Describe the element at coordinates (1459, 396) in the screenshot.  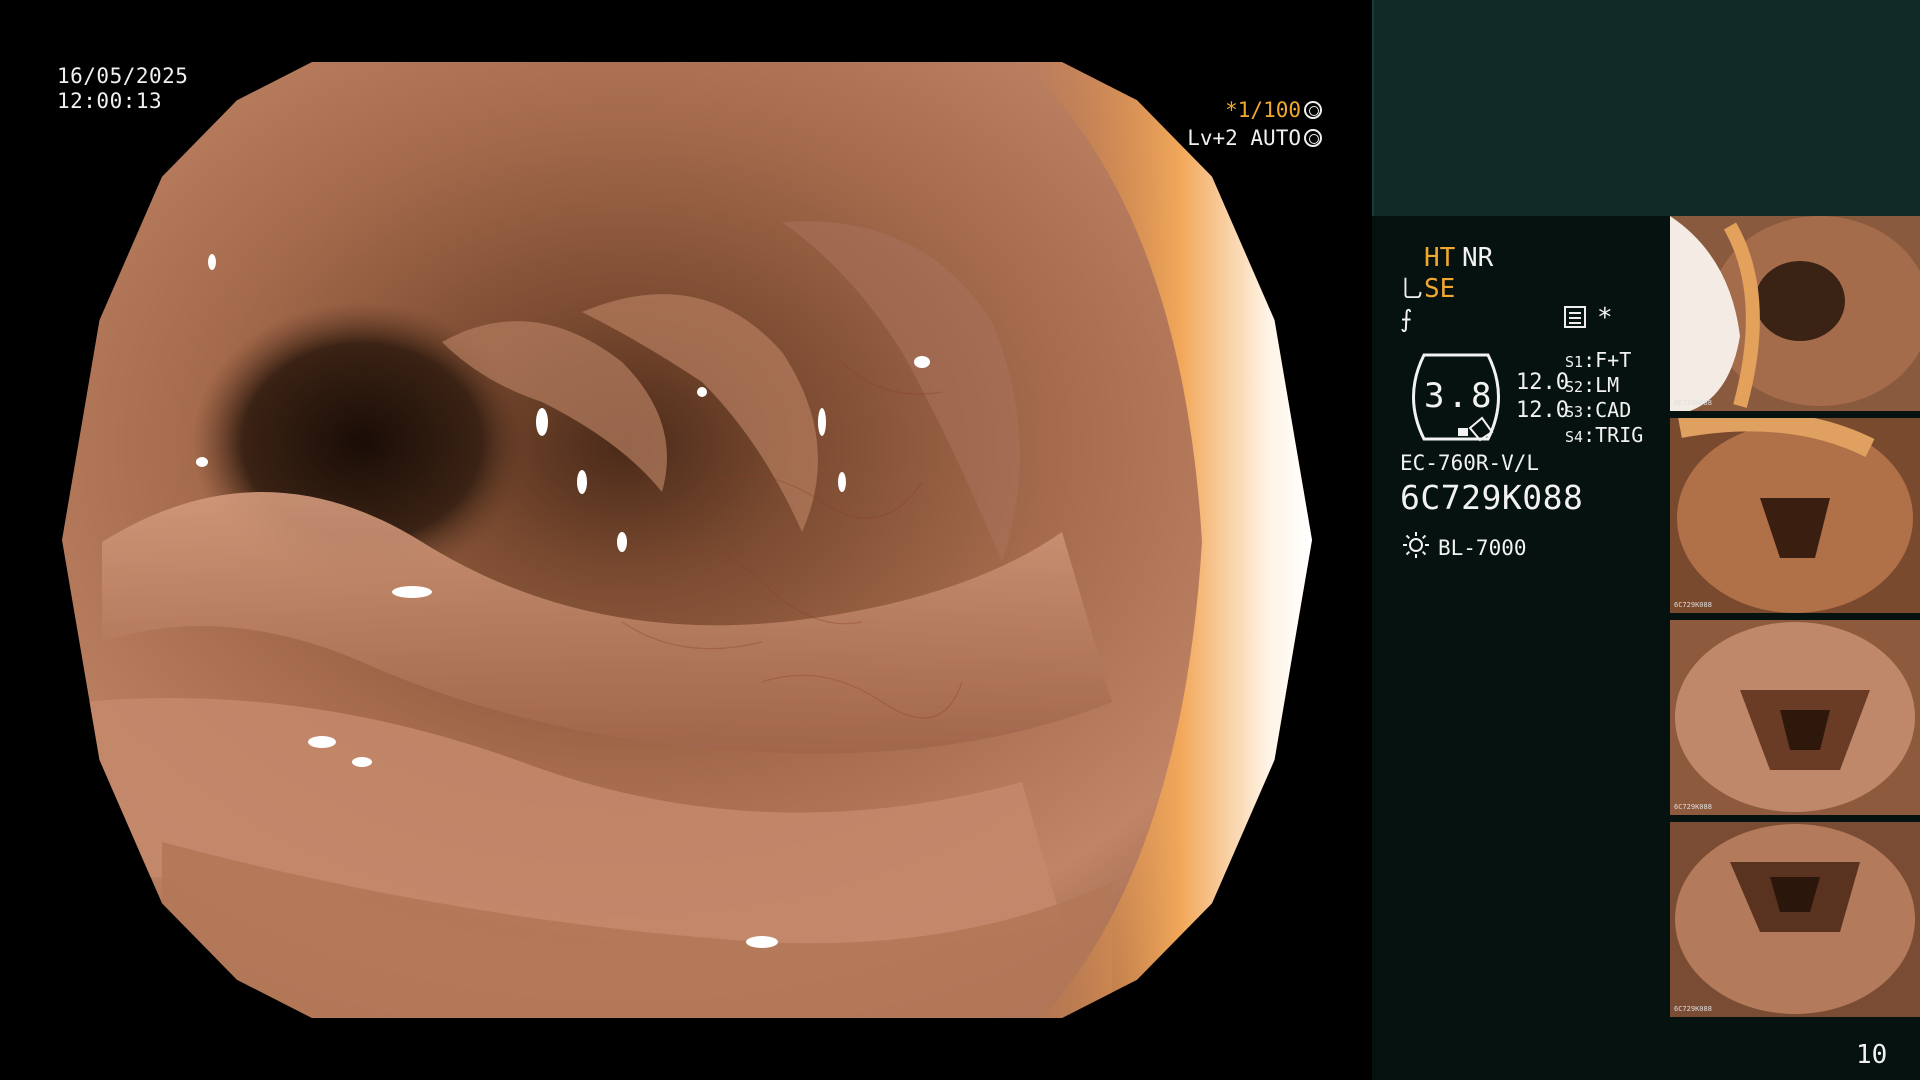
I see `zoom-value: 3.8` at that location.